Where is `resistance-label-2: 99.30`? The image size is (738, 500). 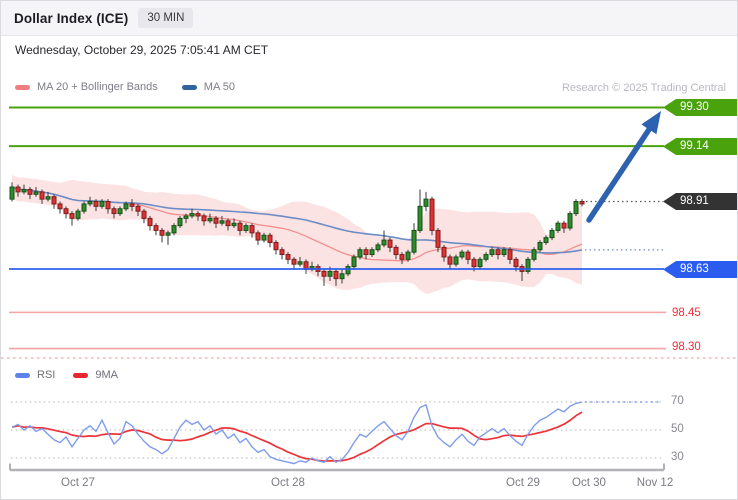
resistance-label-2: 99.30 is located at coordinates (700, 107).